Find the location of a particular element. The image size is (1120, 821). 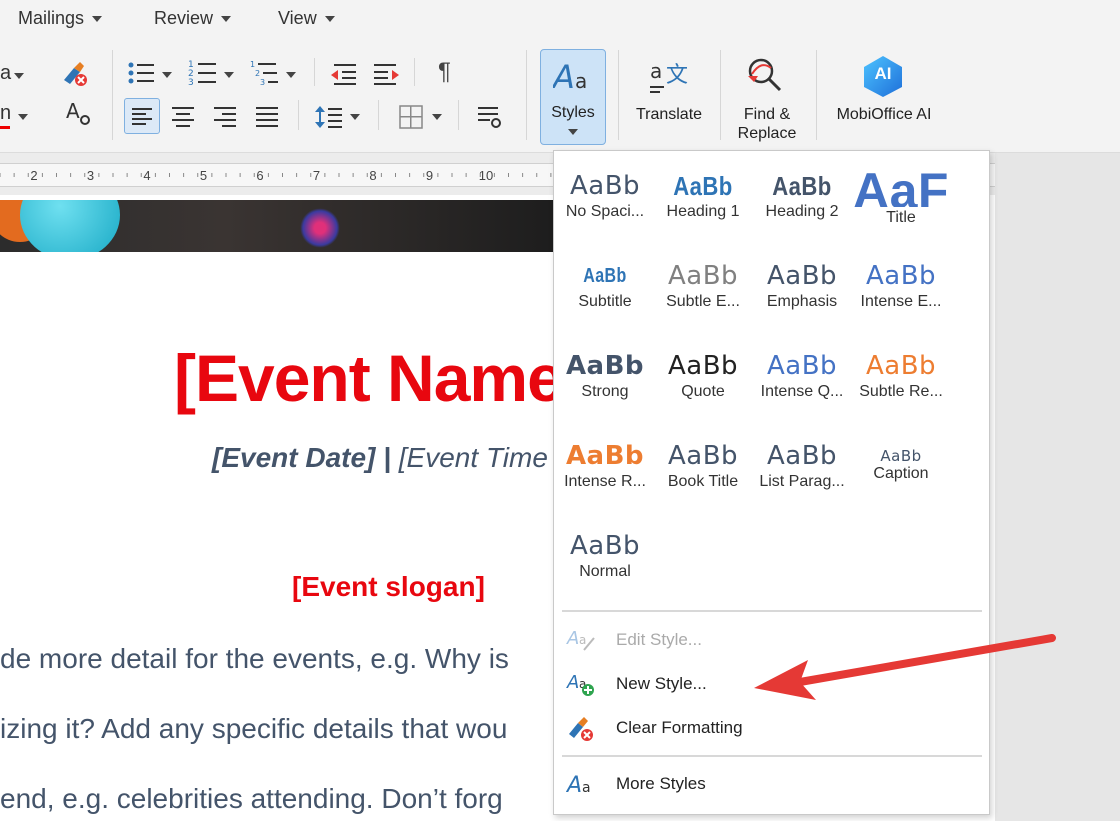

event-slogan: [Event slogan] is located at coordinates (388, 587).